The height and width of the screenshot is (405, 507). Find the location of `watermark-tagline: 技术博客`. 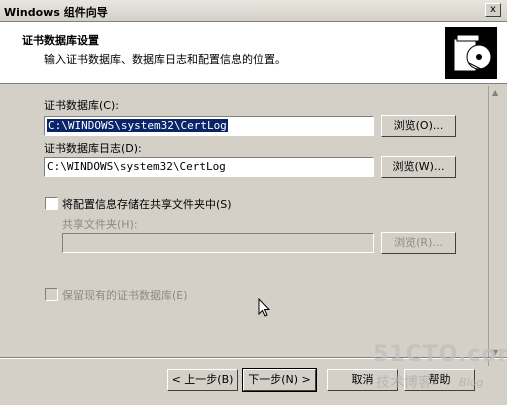

watermark-tagline: 技术博客 is located at coordinates (404, 383).